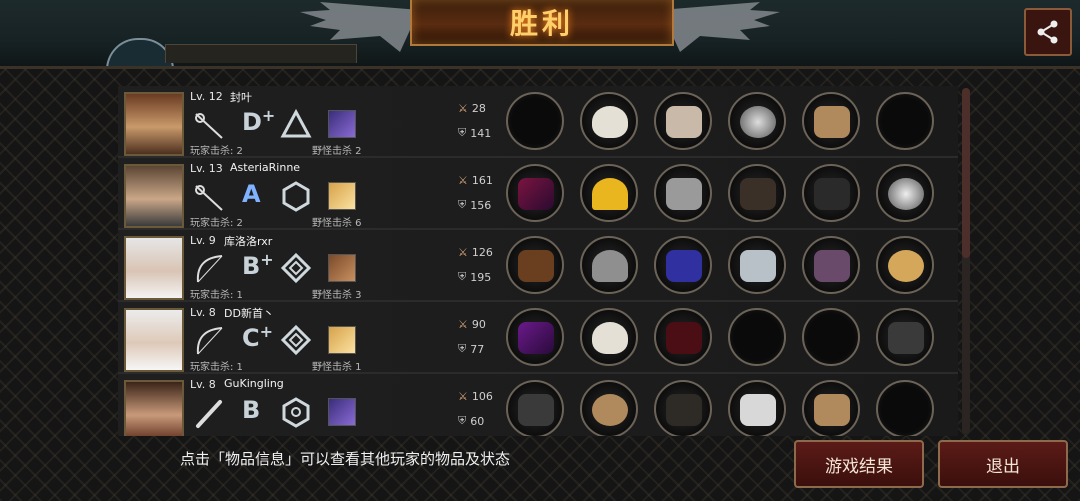  What do you see at coordinates (859, 464) in the screenshot?
I see `game-result-button: 游戏结果` at bounding box center [859, 464].